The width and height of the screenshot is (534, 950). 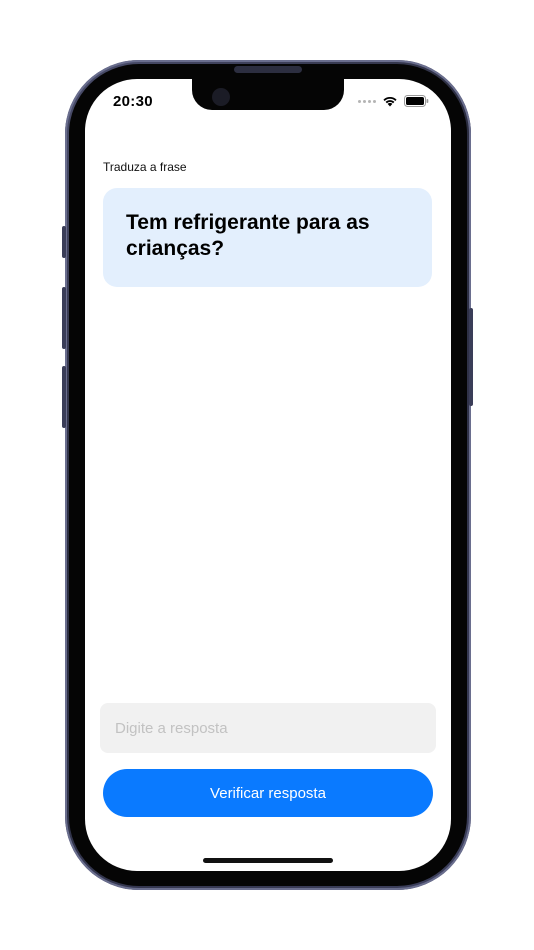 I want to click on phrase-text: Tem refrigerante para as crianças?, so click(x=248, y=235).